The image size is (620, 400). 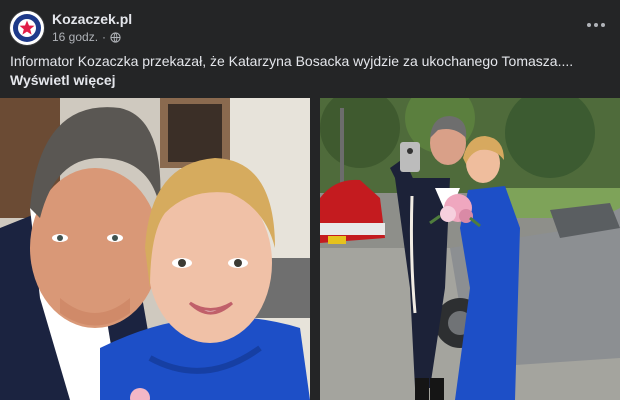 I want to click on more-dots-icon, so click(x=596, y=25).